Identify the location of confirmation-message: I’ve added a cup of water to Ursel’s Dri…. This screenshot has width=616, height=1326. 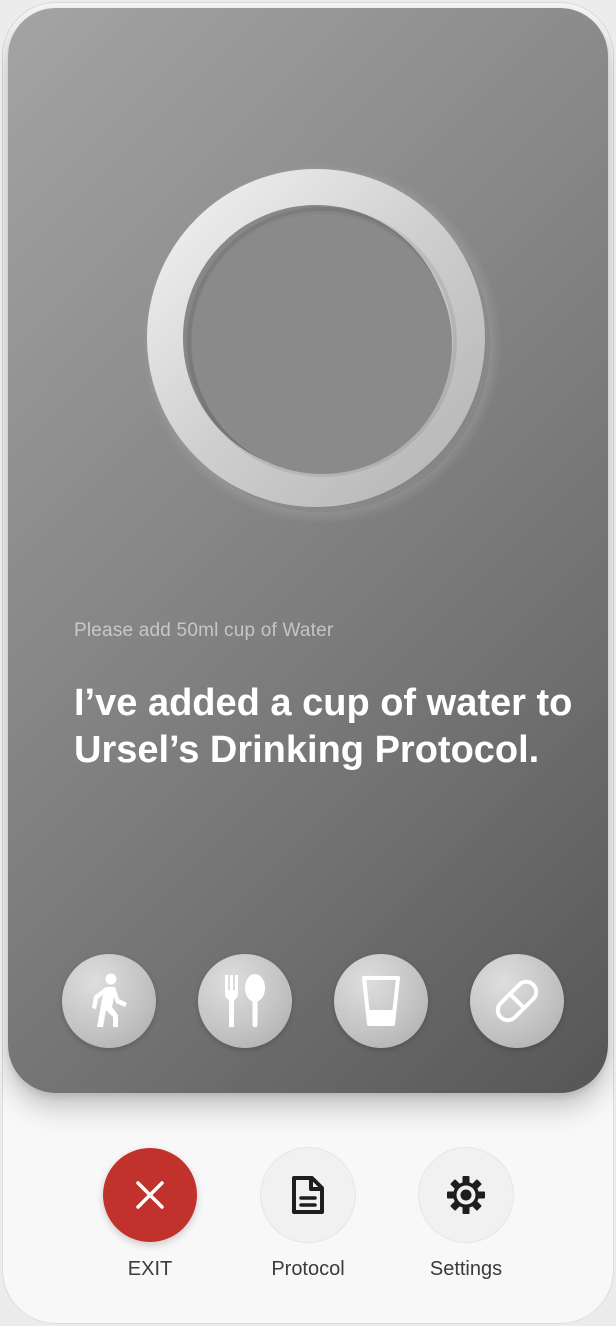
(323, 726).